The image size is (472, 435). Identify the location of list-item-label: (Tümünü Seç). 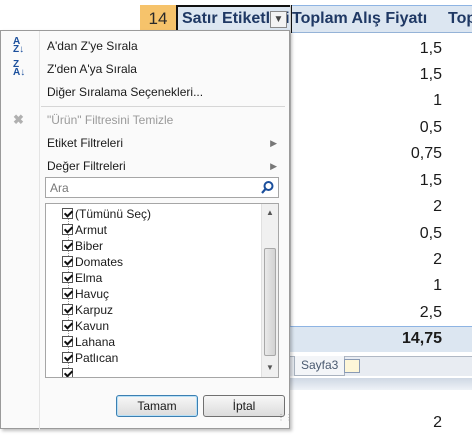
(113, 214).